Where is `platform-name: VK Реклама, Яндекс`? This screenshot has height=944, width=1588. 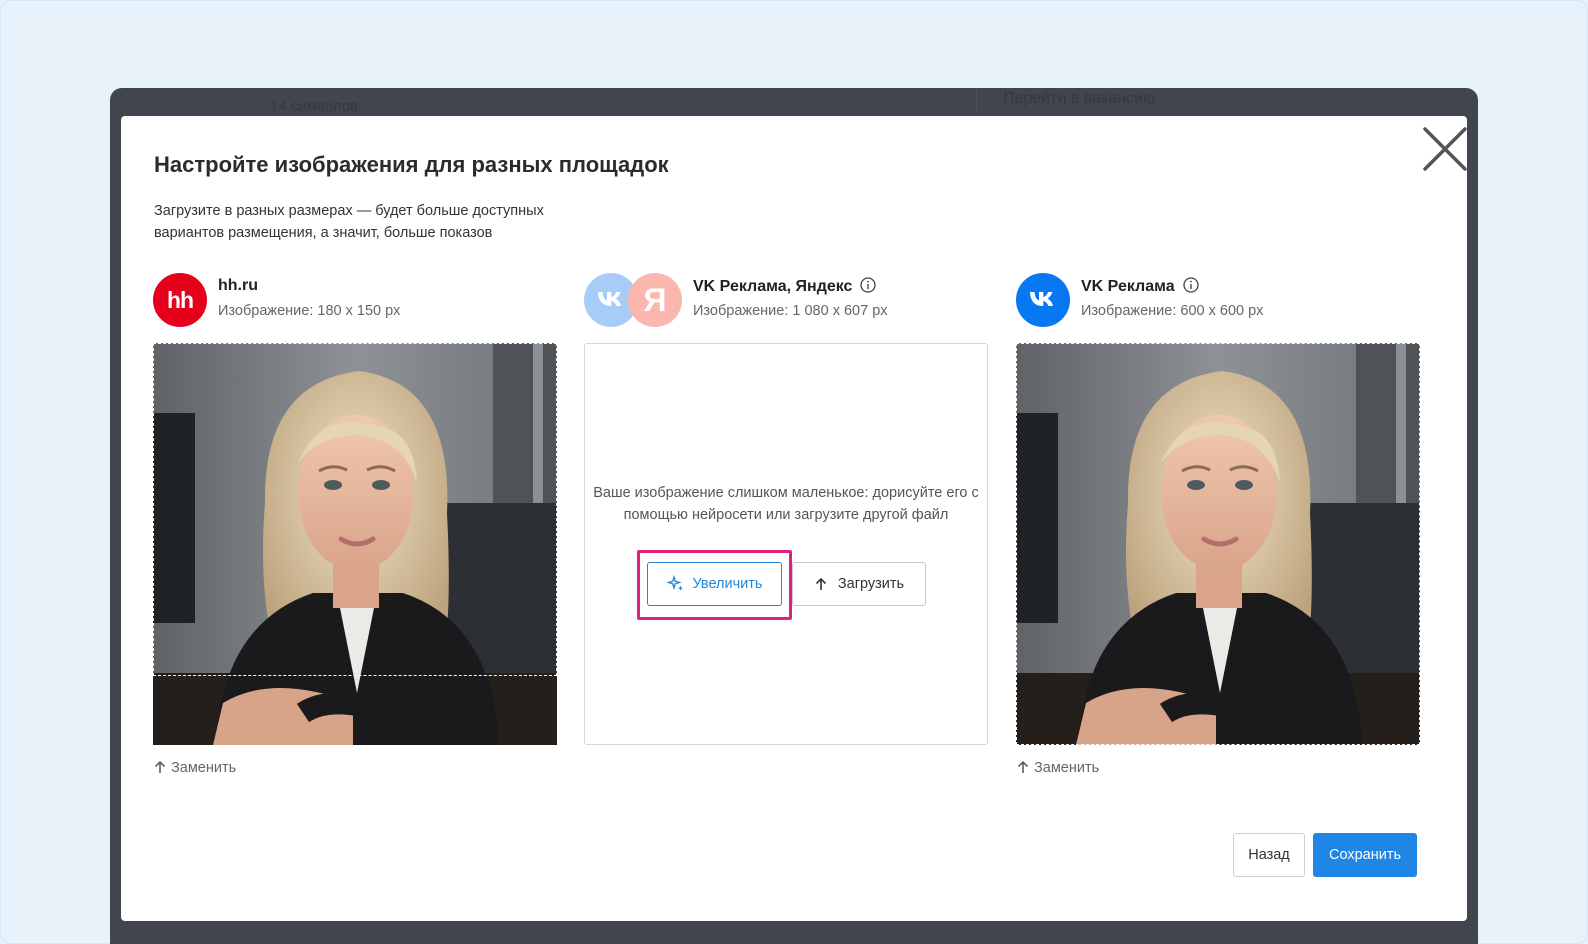
platform-name: VK Реклама, Яндекс is located at coordinates (773, 286).